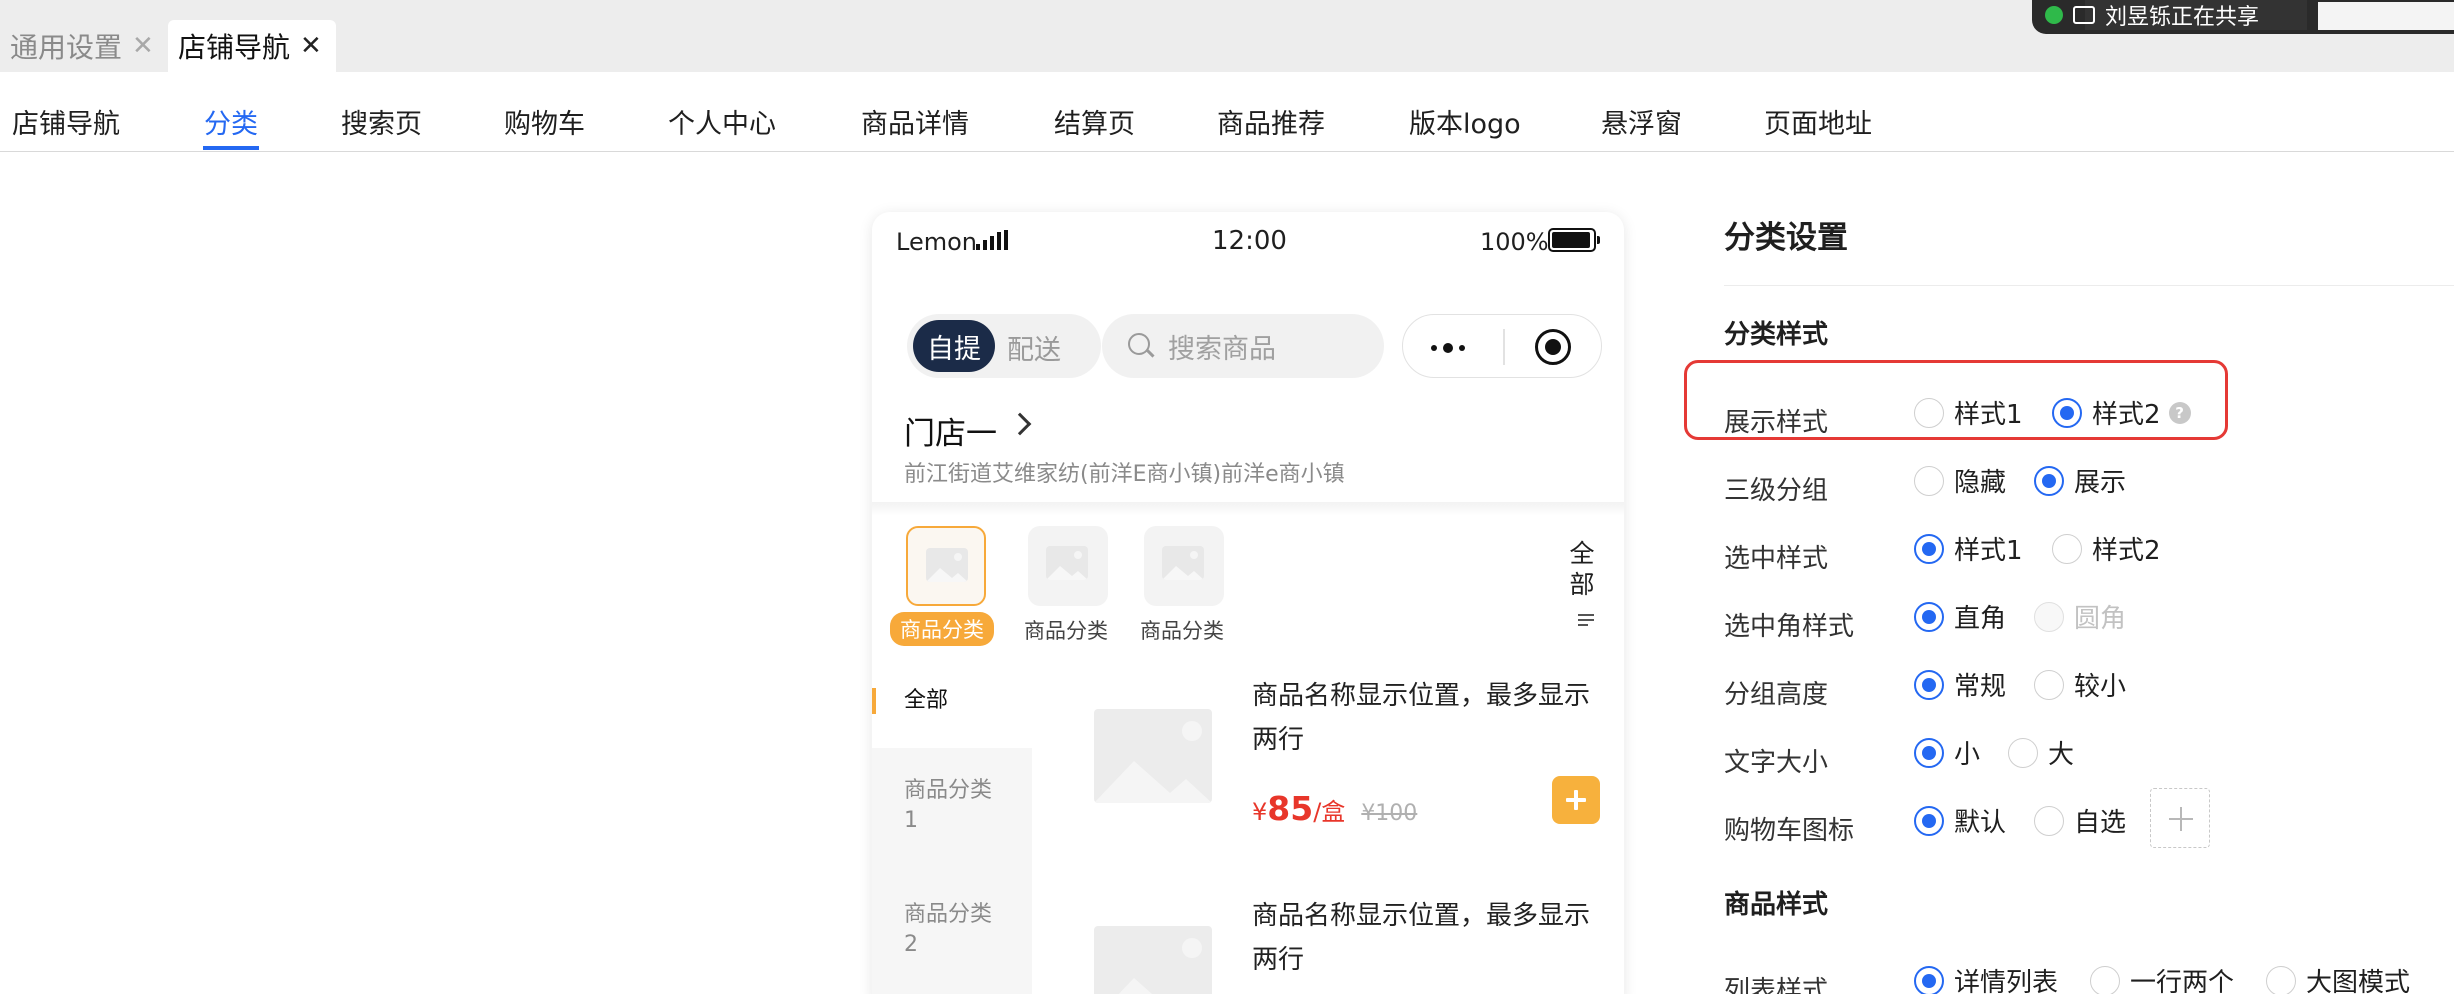  What do you see at coordinates (2386, 16) in the screenshot?
I see `shared-screen-thumbnail` at bounding box center [2386, 16].